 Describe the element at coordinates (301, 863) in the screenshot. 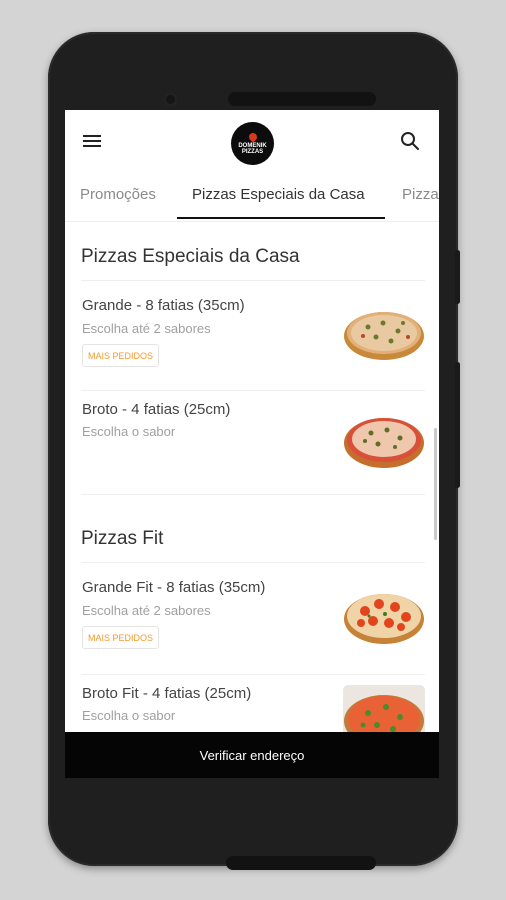

I see `bottom-speaker` at that location.